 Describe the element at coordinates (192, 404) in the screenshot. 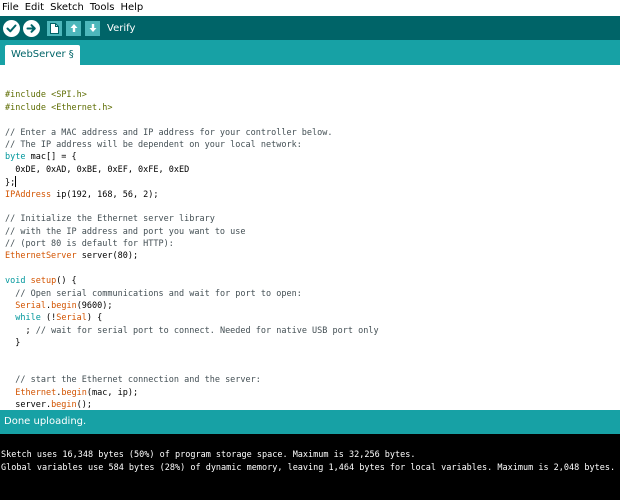

I see `code-line: server.begin();` at that location.